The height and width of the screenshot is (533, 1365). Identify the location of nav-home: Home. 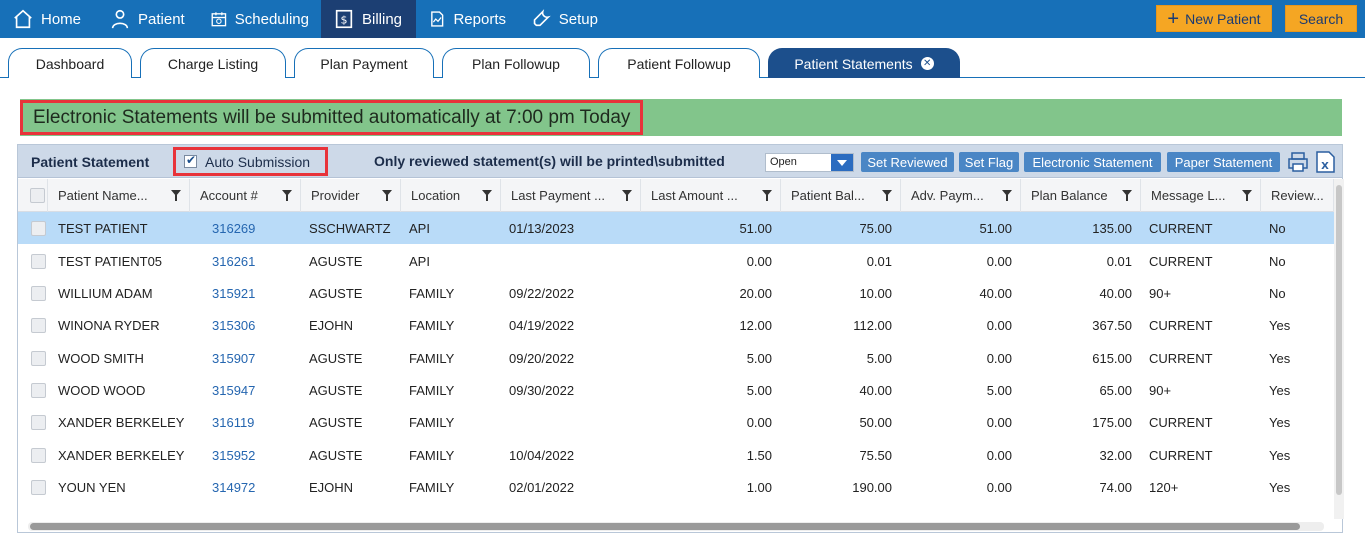
(48, 19).